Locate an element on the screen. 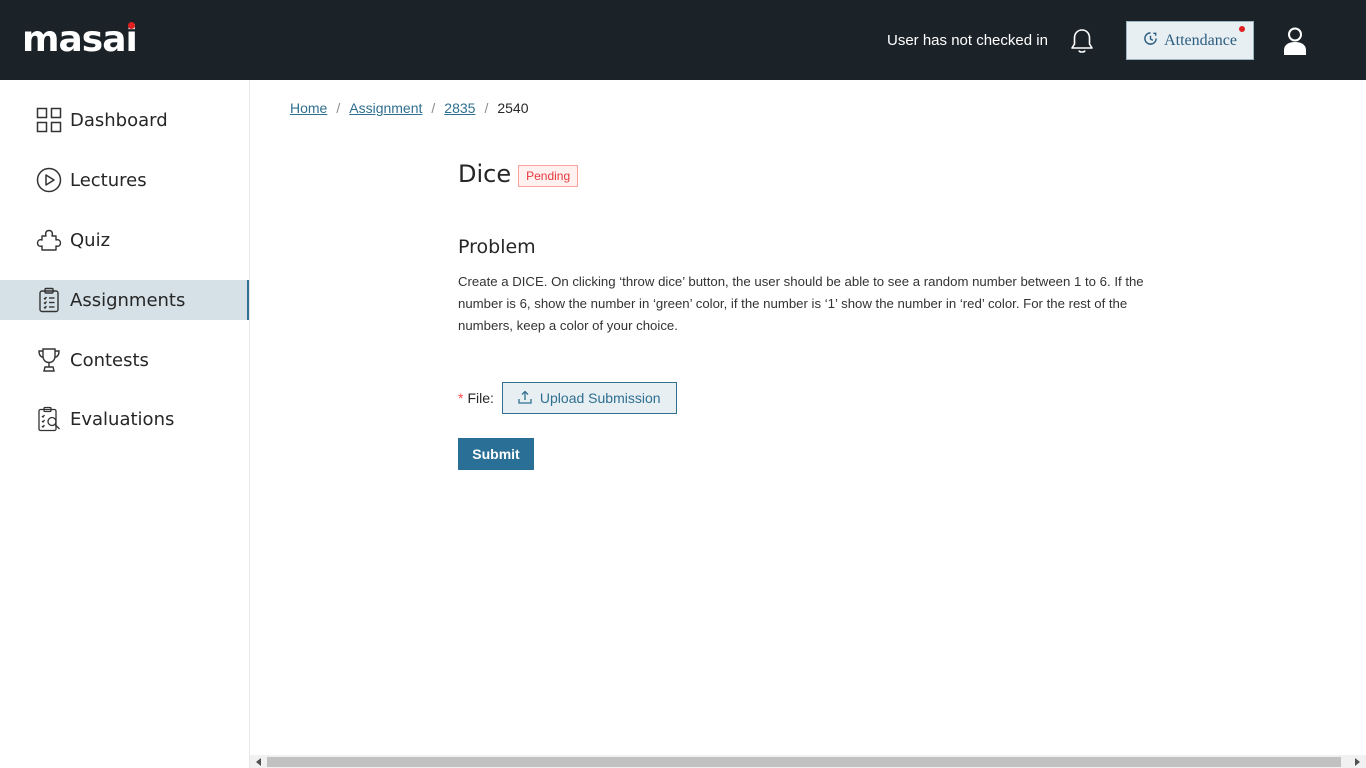 The width and height of the screenshot is (1366, 768). puzzle-icon is located at coordinates (49, 240).